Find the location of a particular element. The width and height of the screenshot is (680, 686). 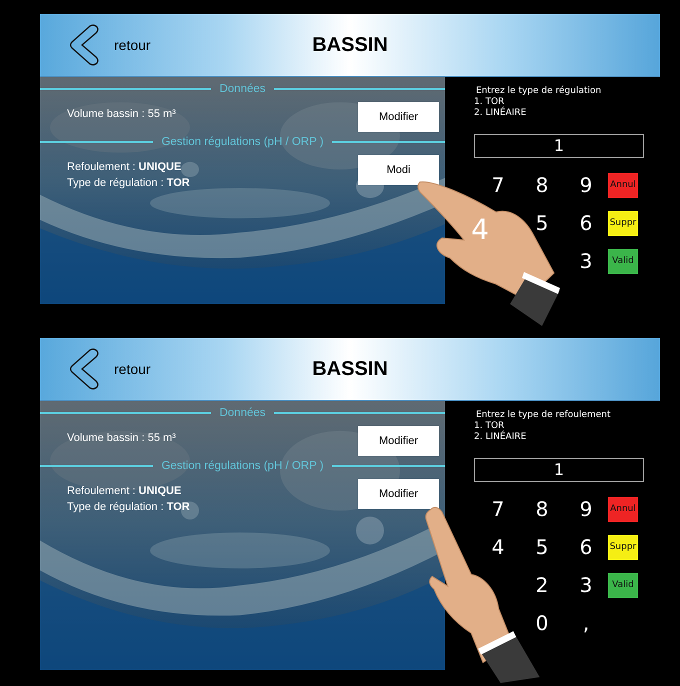

number-key: 2 is located at coordinates (542, 585).